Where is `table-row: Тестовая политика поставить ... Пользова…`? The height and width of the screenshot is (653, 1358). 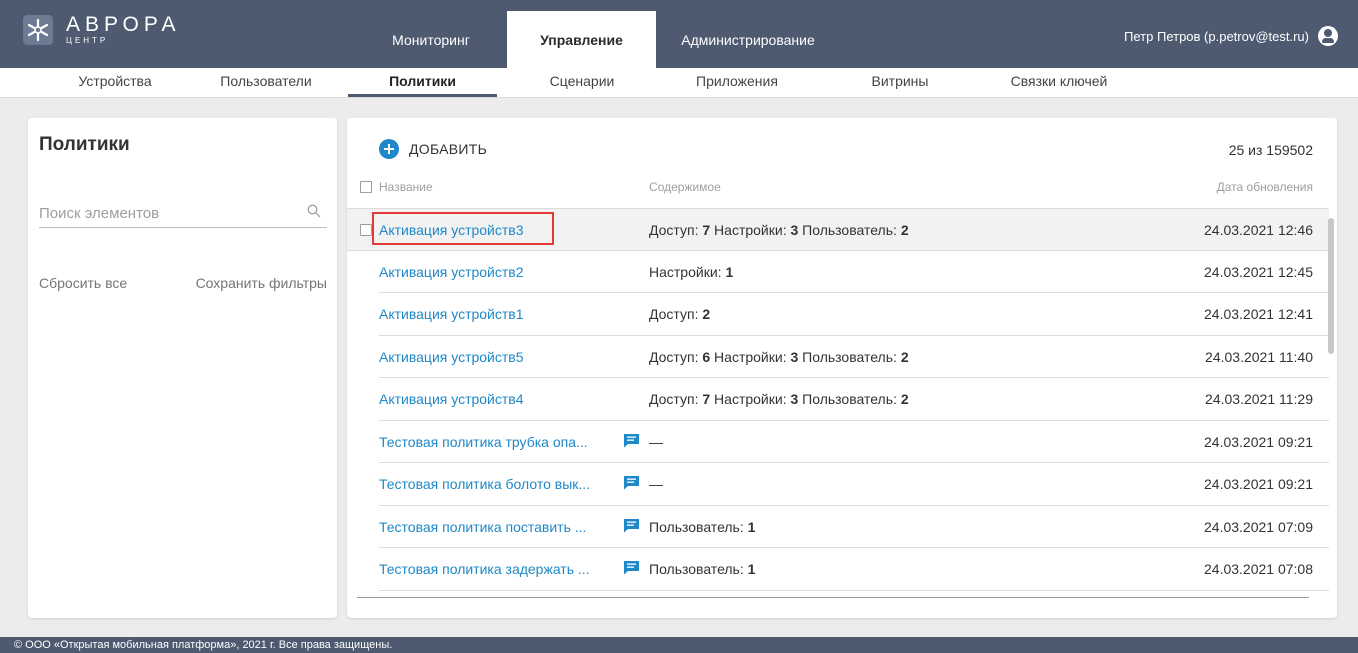 table-row: Тестовая политика поставить ... Пользова… is located at coordinates (854, 527).